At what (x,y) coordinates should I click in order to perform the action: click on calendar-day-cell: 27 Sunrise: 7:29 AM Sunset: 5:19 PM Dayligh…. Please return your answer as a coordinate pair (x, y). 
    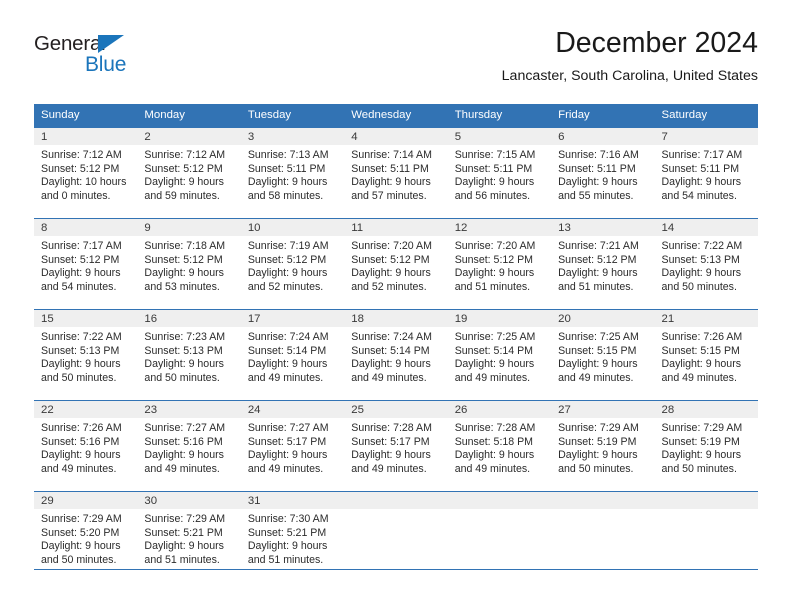
    Looking at the image, I should click on (603, 446).